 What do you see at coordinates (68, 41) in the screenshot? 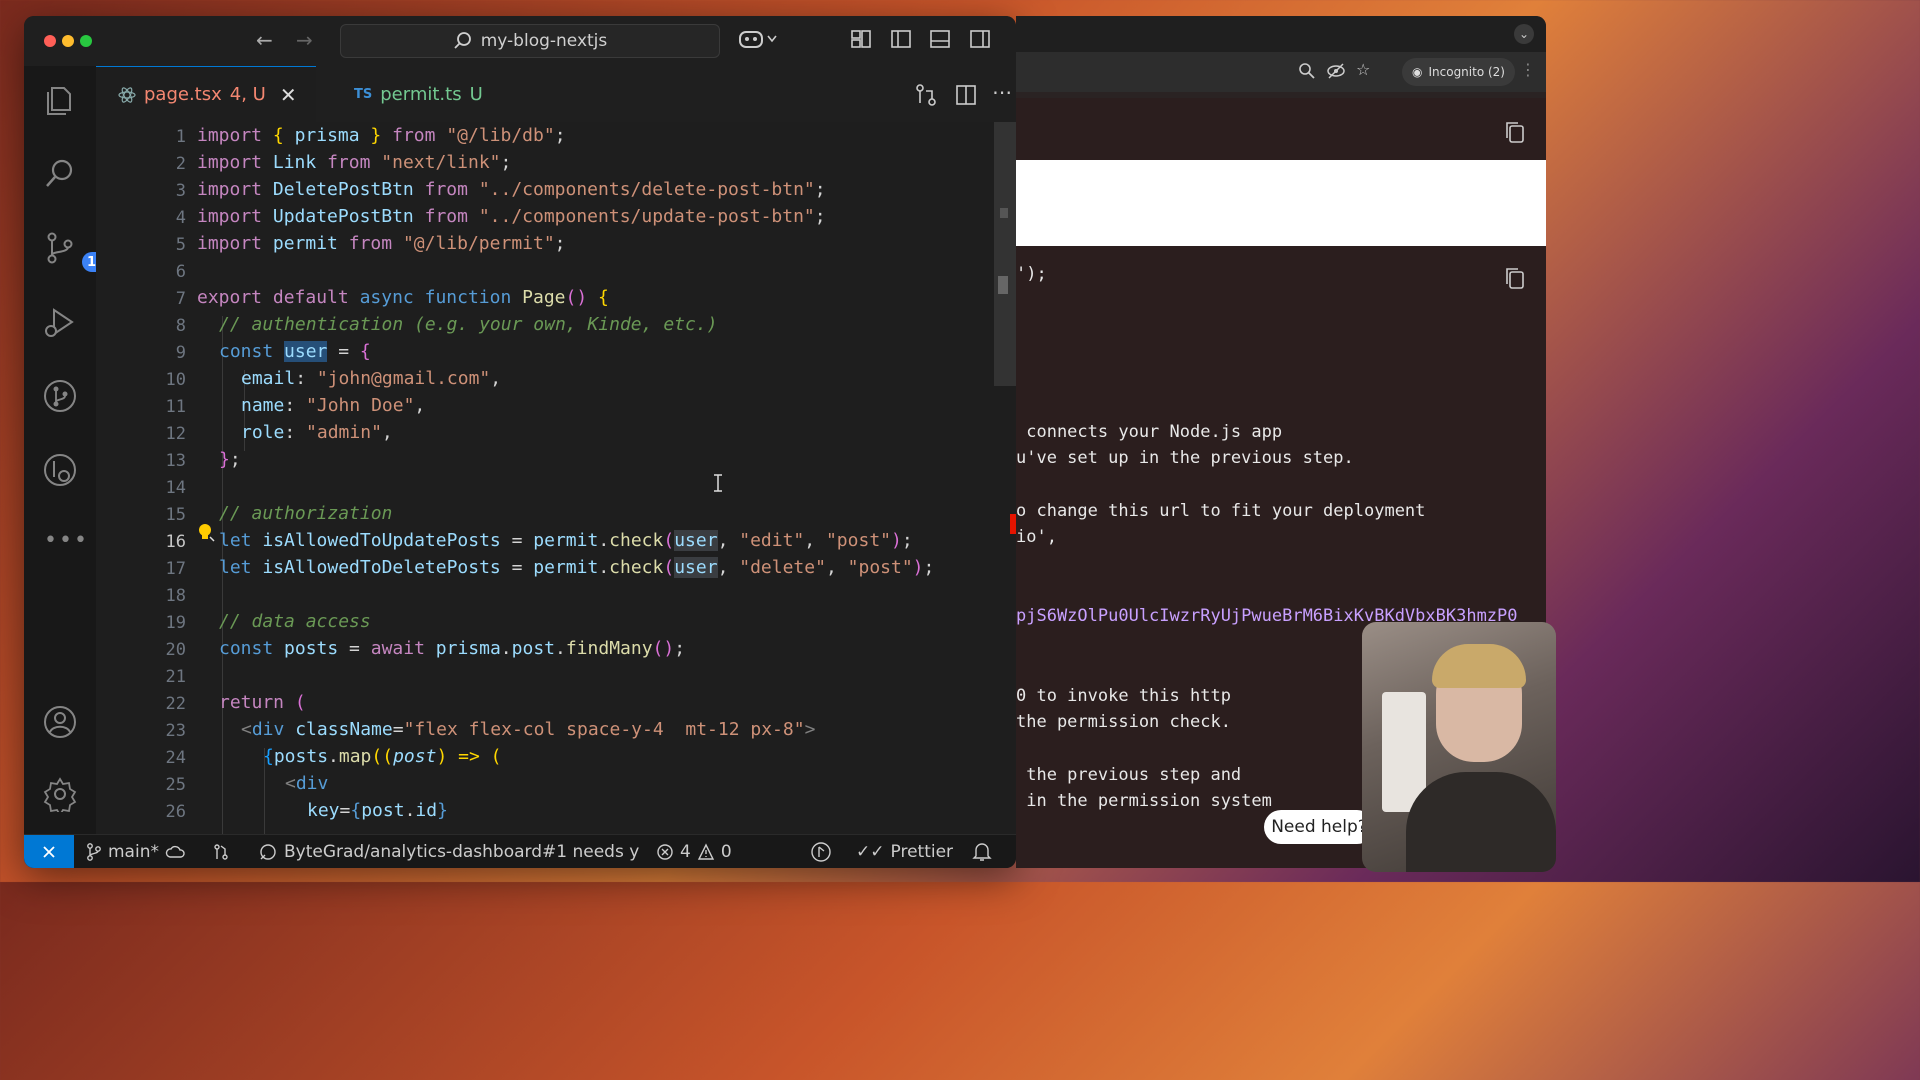
I see `minimize-window-button` at bounding box center [68, 41].